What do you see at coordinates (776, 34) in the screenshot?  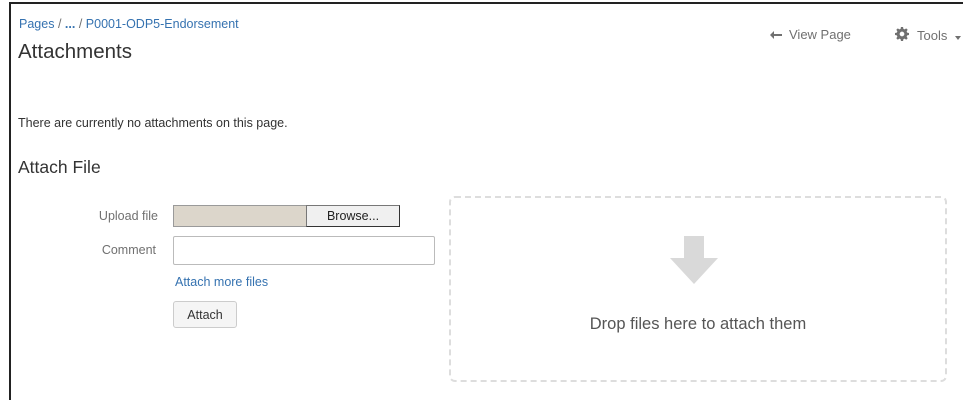 I see `back-arrow-icon` at bounding box center [776, 34].